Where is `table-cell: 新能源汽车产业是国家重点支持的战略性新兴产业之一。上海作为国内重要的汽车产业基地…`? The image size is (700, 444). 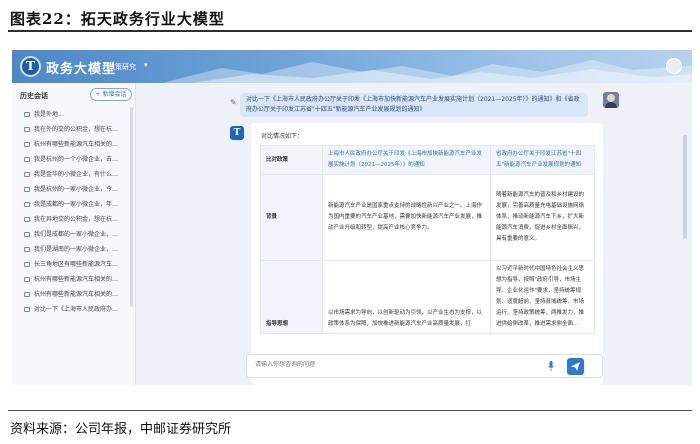
table-cell: 新能源汽车产业是国家重点支持的战略性新兴产业之一。上海作为国内重要的汽车产业基地… is located at coordinates (406, 217).